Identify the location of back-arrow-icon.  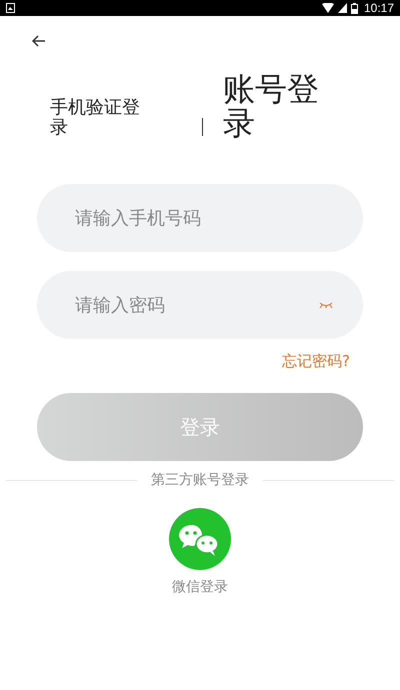
(39, 41).